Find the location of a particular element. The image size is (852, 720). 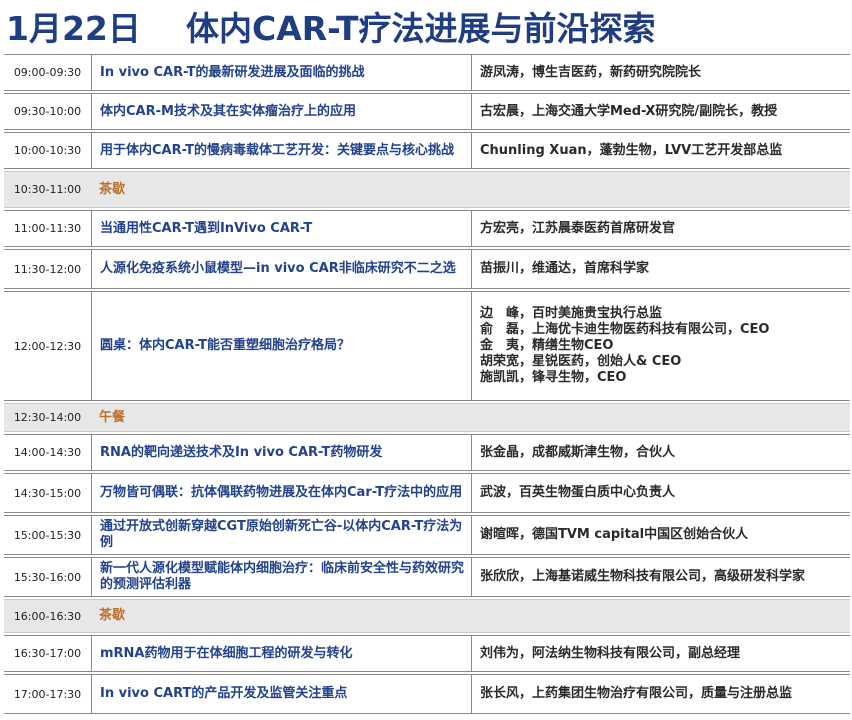

time-cell: 14:00-14:30 is located at coordinates (47, 452).